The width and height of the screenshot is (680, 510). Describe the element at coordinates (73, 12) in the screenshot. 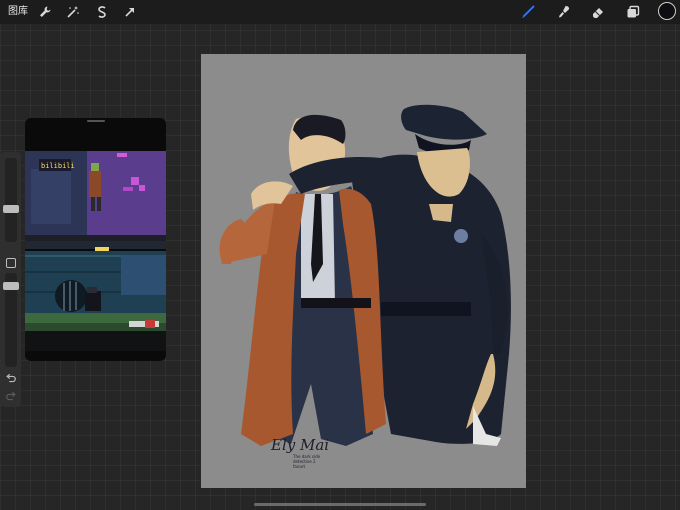

I see `magic-wand-icon` at that location.